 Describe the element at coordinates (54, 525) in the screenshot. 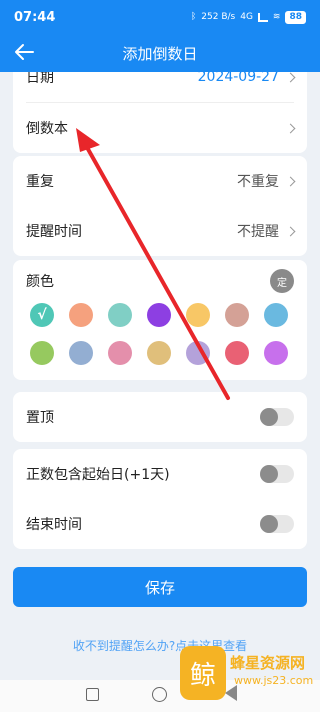

I see `end-time-label: 结束时间` at that location.